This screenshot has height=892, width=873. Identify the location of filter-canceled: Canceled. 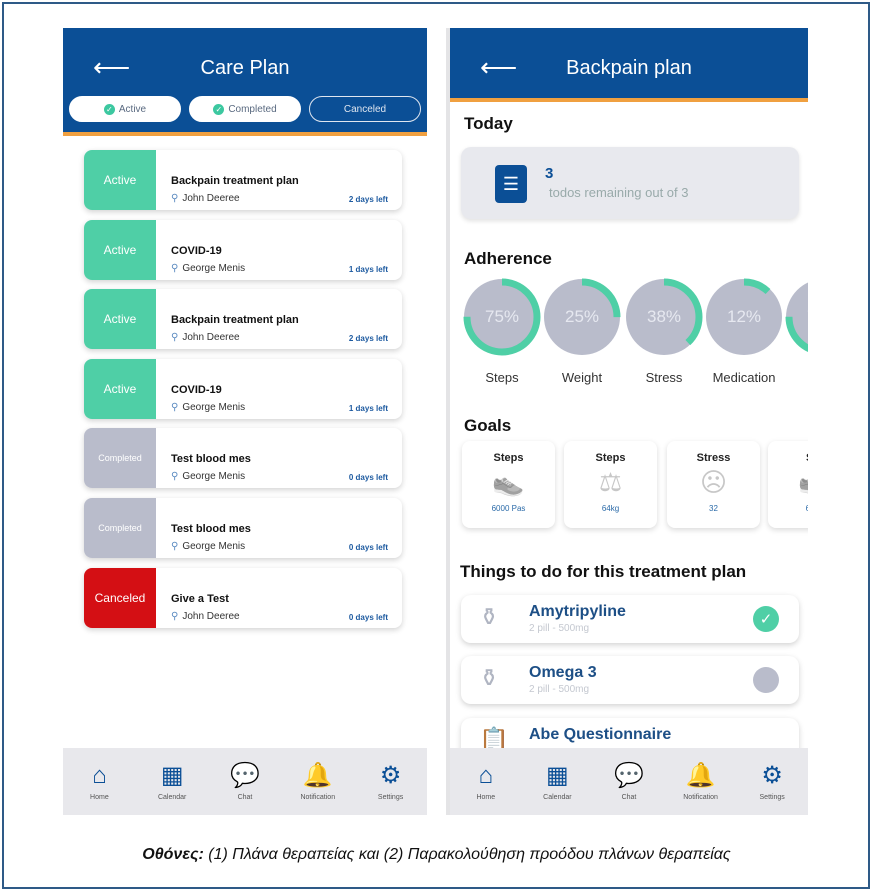
(365, 109).